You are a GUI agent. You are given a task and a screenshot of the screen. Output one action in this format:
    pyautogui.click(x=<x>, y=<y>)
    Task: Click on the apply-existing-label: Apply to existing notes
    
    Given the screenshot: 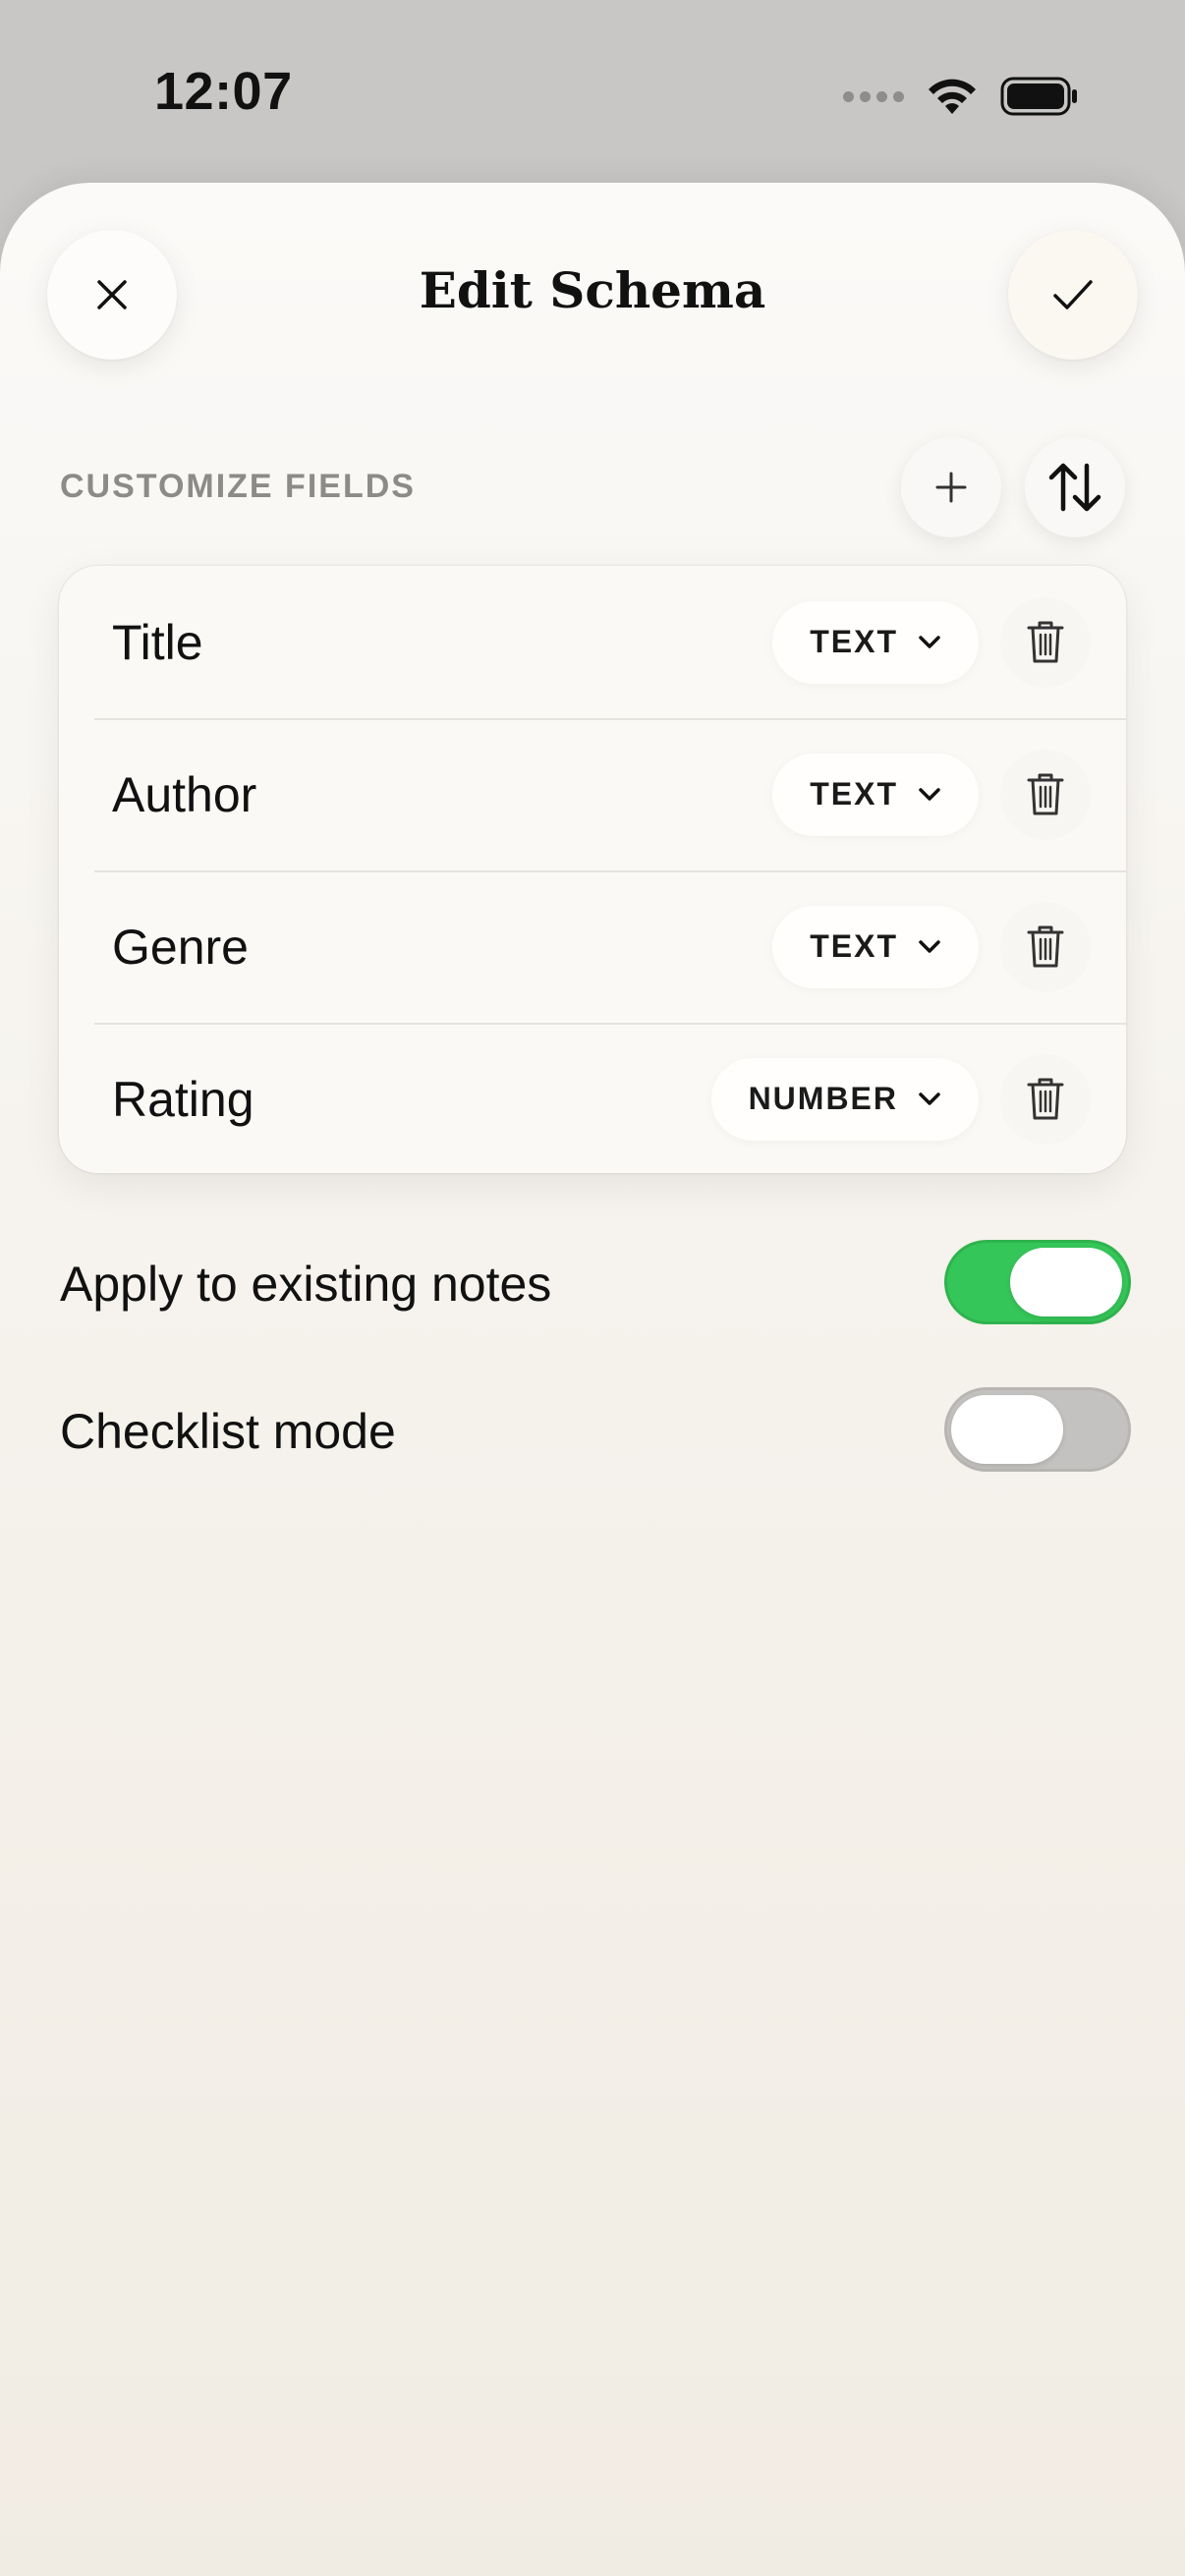 What is the action you would take?
    pyautogui.click(x=306, y=1284)
    